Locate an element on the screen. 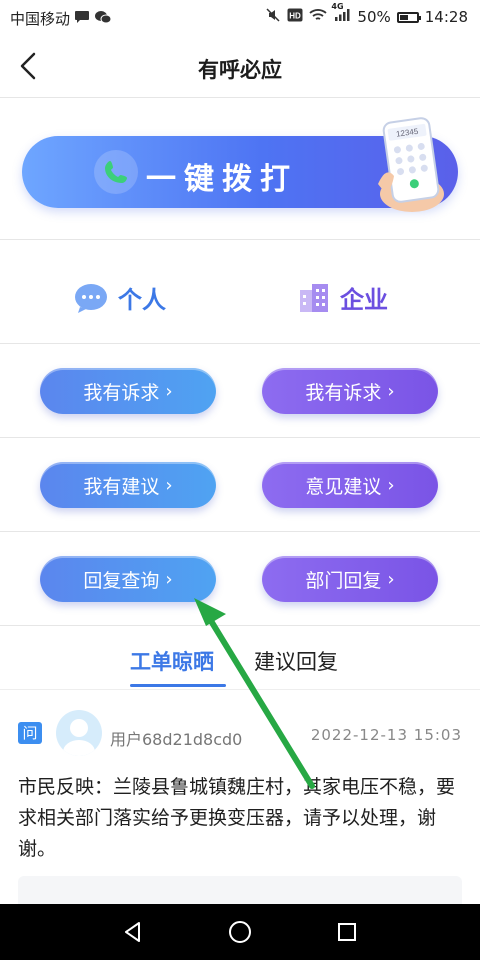  building-icon is located at coordinates (314, 297).